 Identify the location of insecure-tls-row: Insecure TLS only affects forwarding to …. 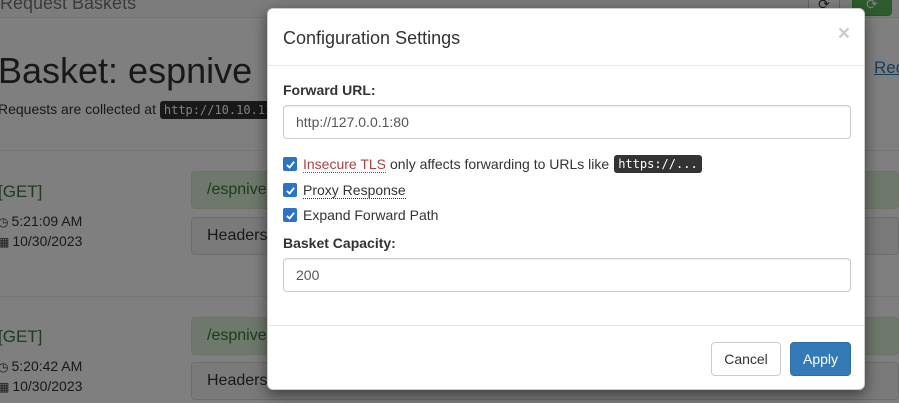
(566, 164).